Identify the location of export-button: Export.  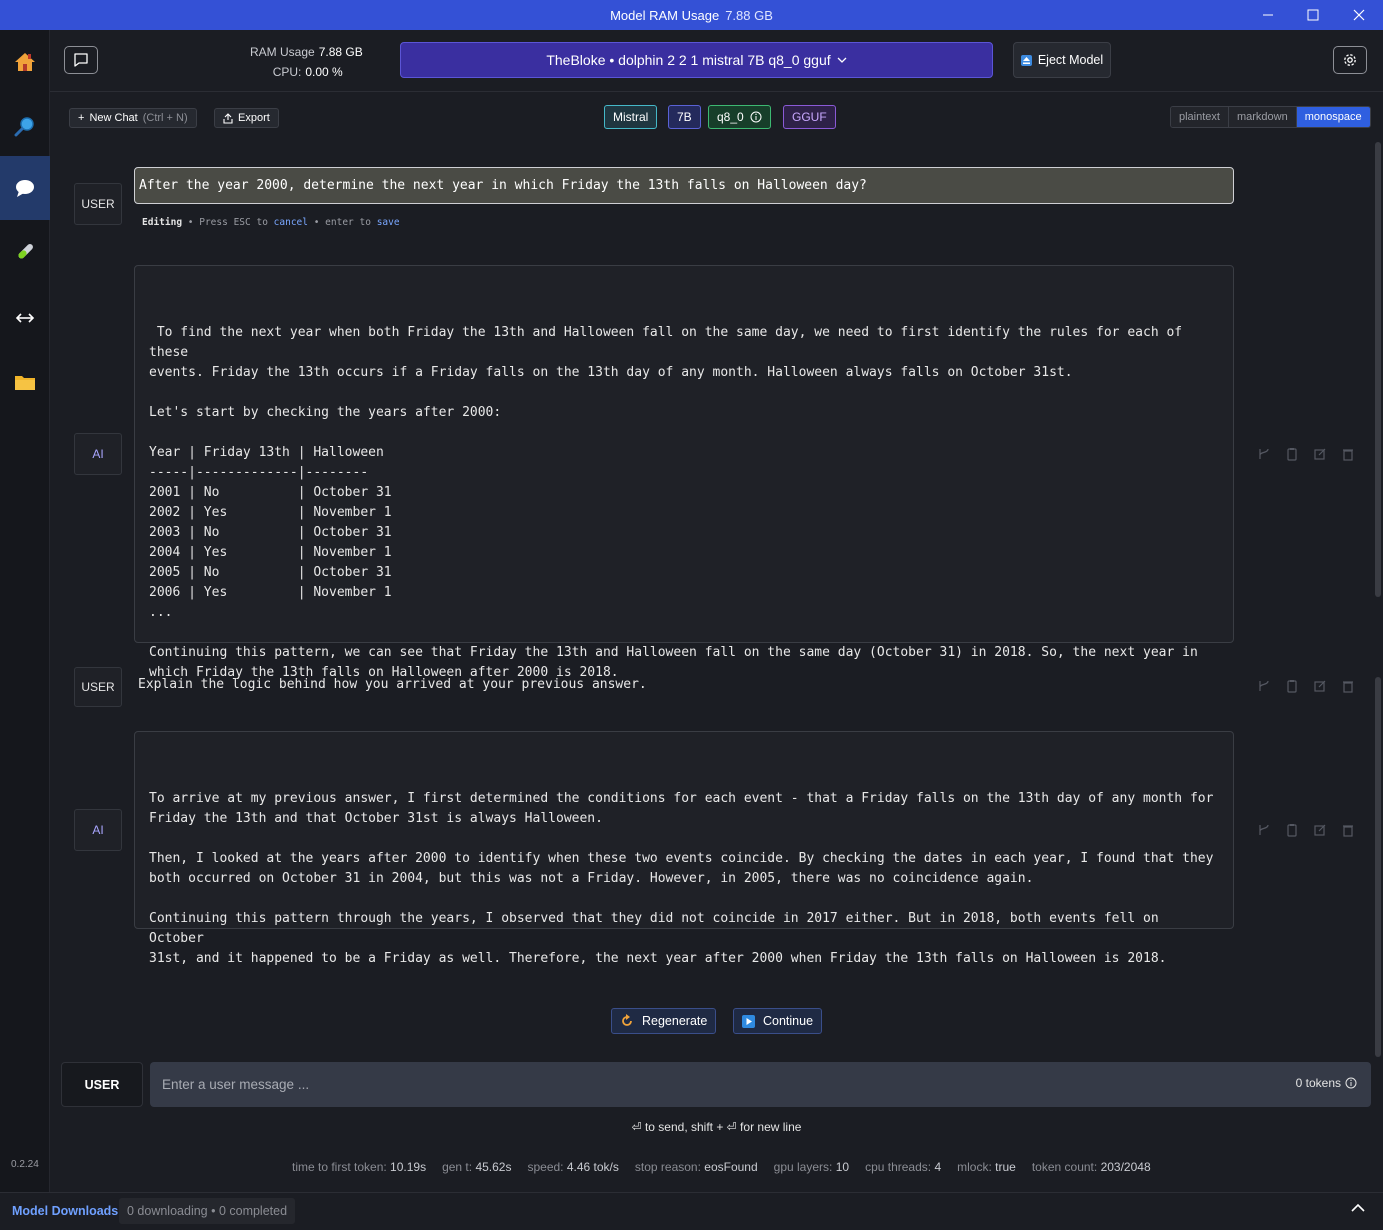
(246, 118).